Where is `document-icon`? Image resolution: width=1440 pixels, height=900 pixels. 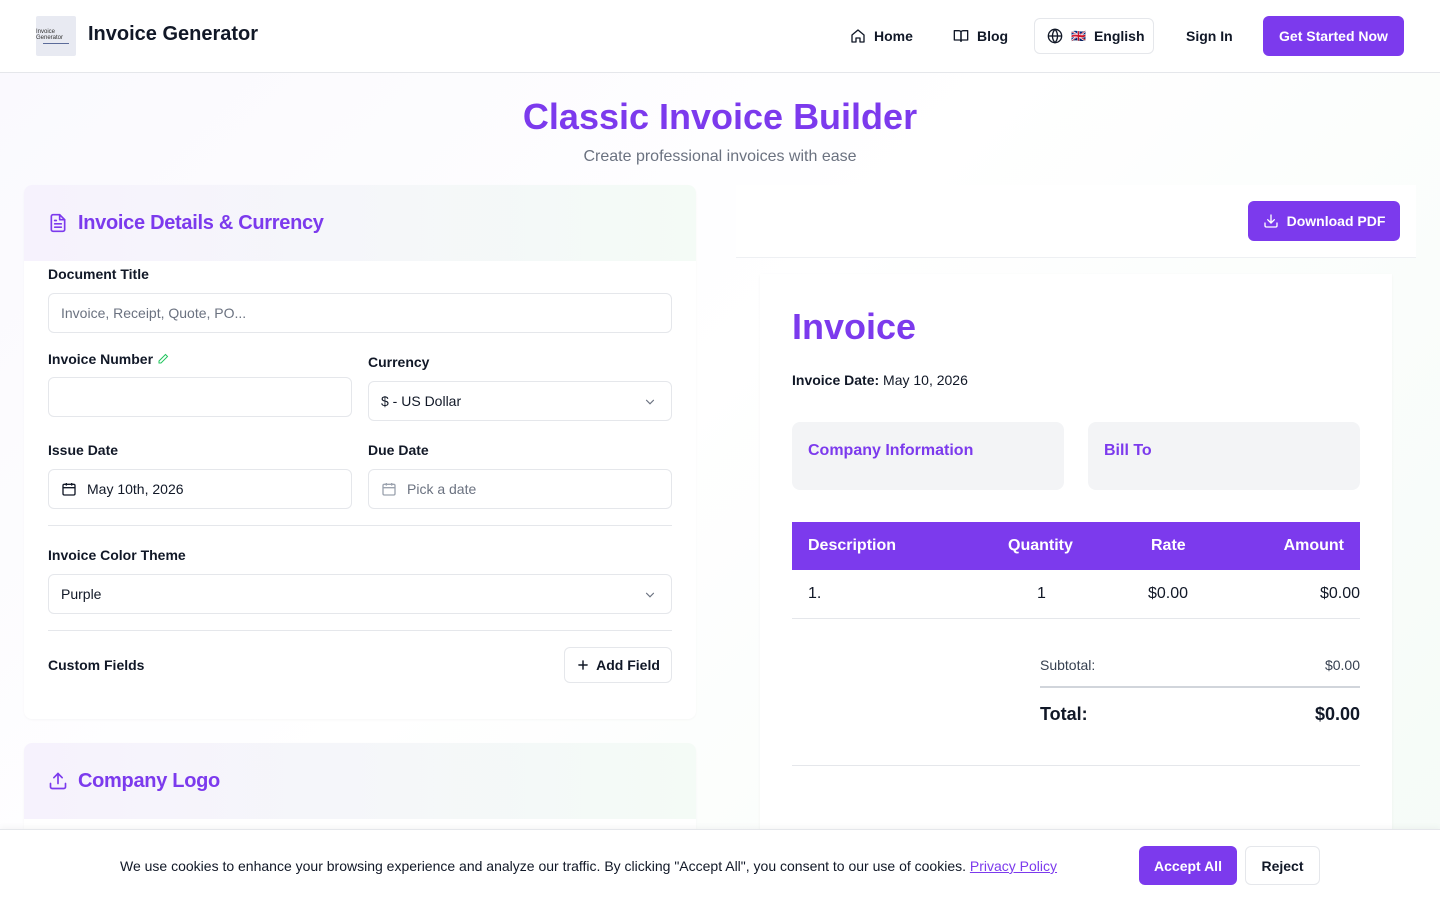 document-icon is located at coordinates (58, 223).